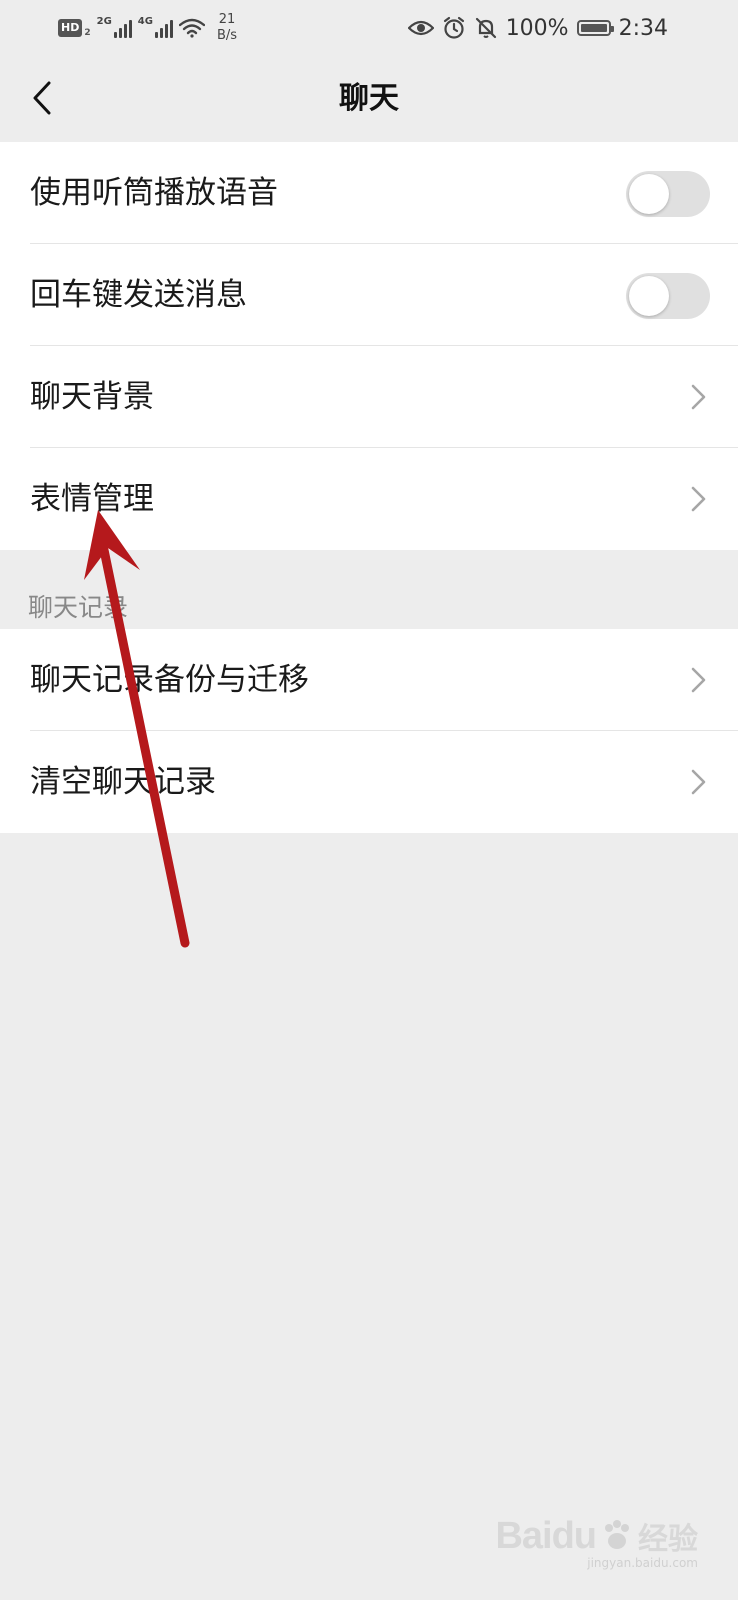 The image size is (738, 1600). What do you see at coordinates (227, 35) in the screenshot?
I see `network-speed-unit: B/s` at bounding box center [227, 35].